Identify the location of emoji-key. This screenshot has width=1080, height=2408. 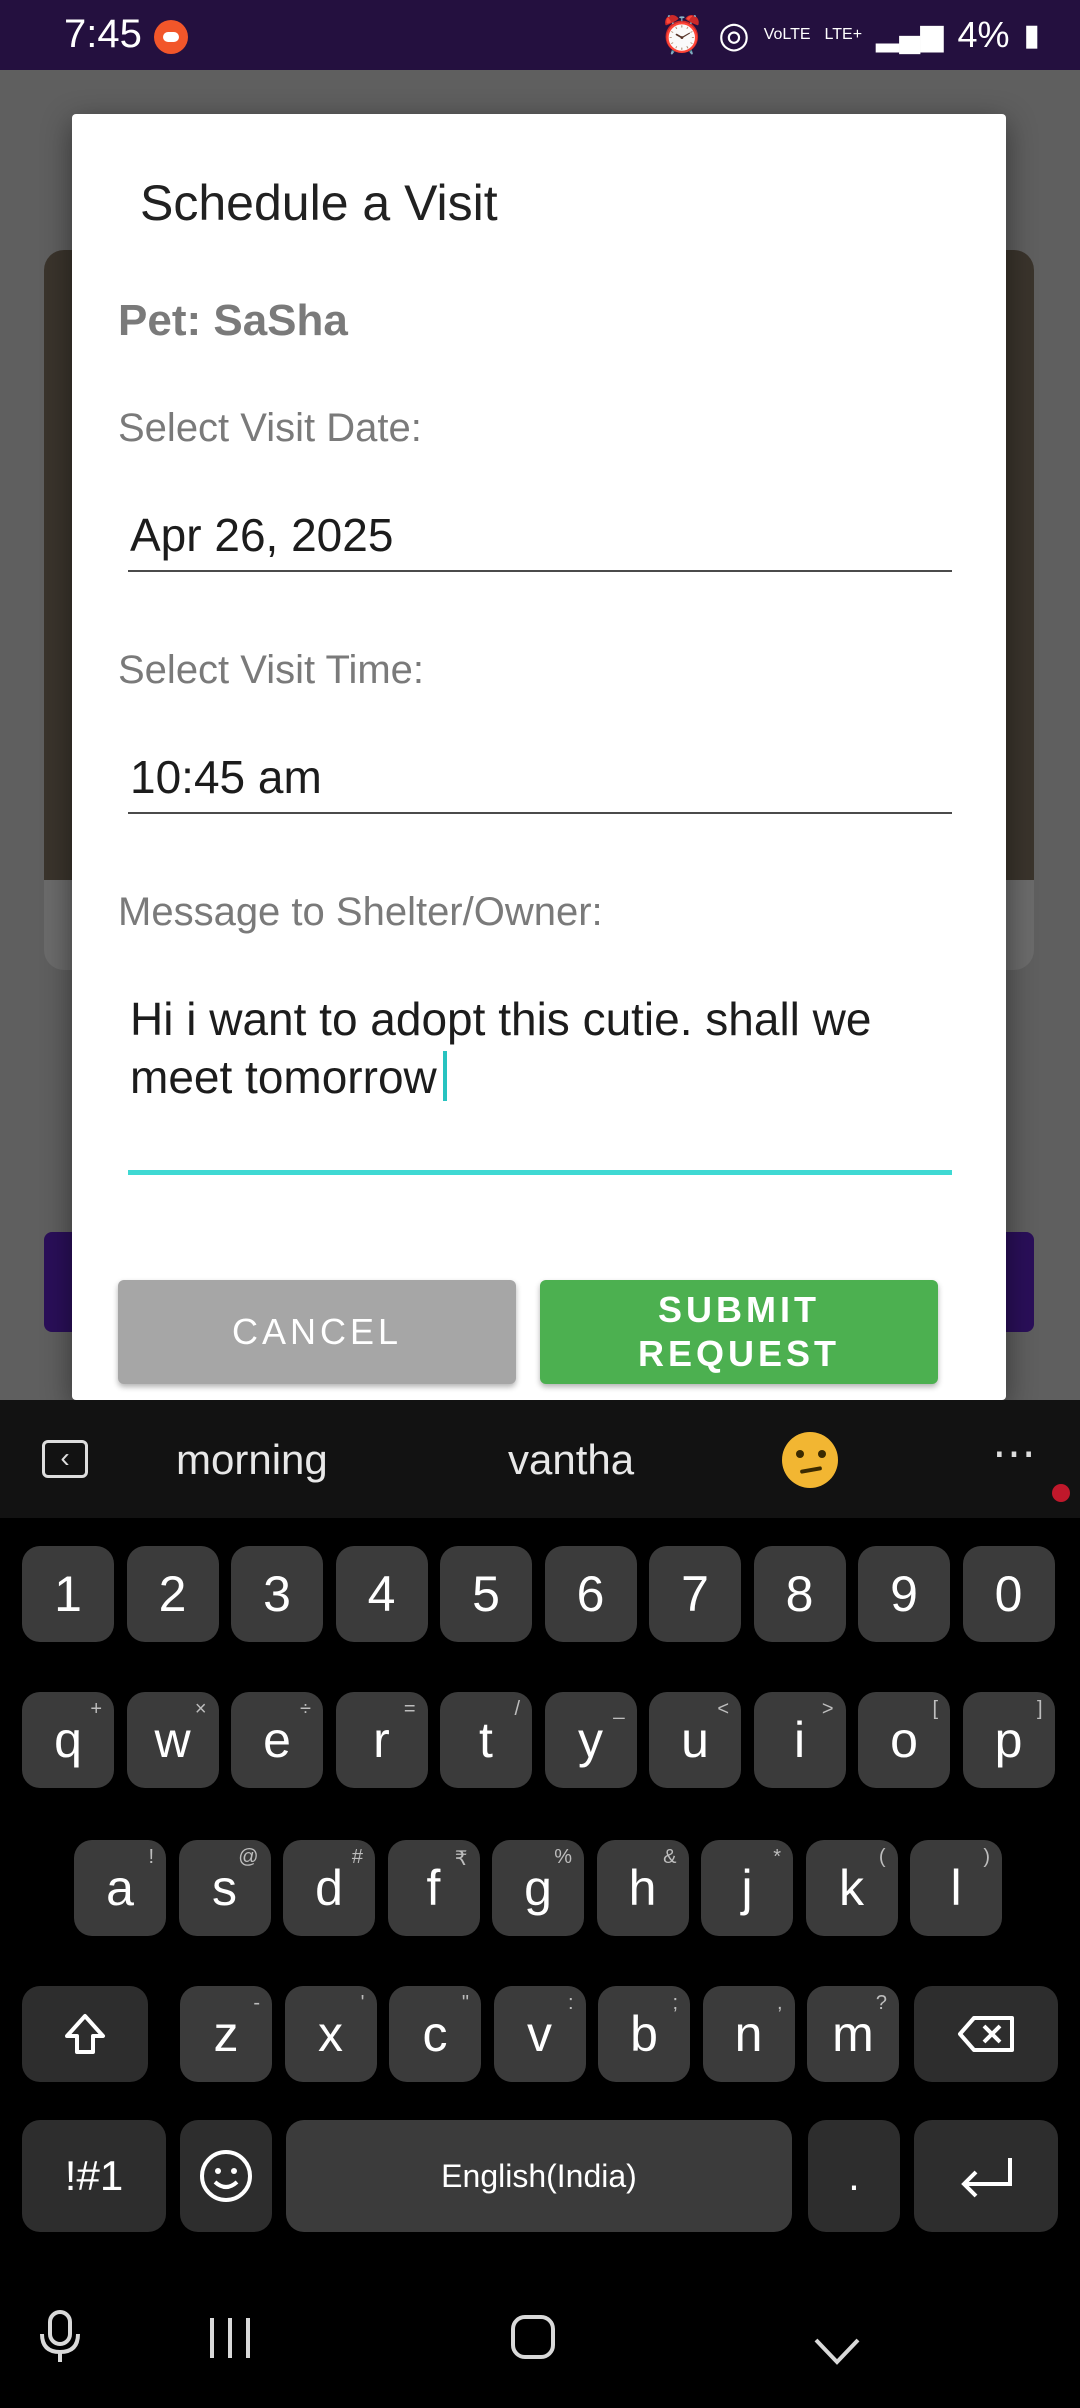
(226, 2176).